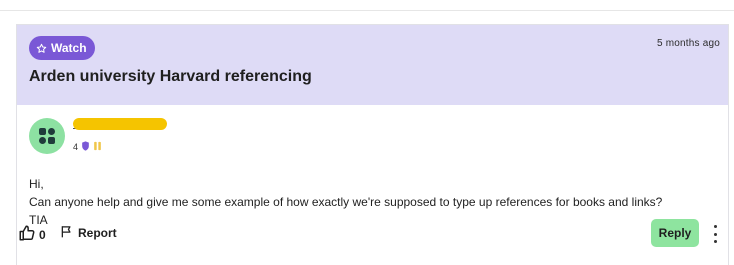  Describe the element at coordinates (76, 147) in the screenshot. I see `author-stat-number: 4` at that location.